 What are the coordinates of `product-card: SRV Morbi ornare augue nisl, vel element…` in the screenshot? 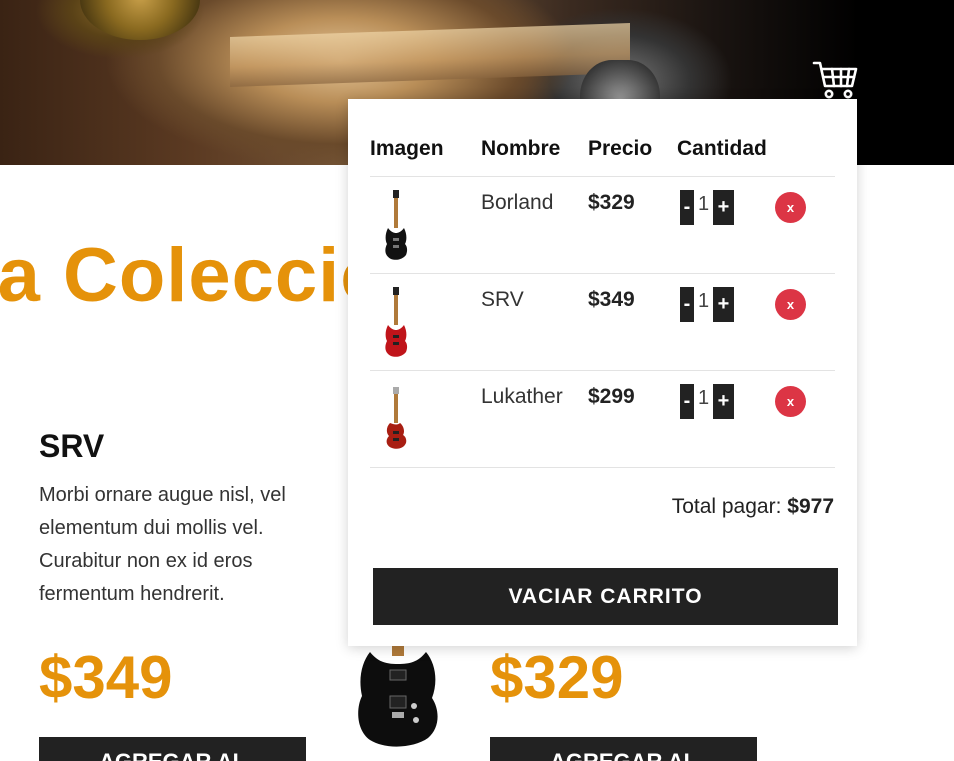 It's located at (174, 594).